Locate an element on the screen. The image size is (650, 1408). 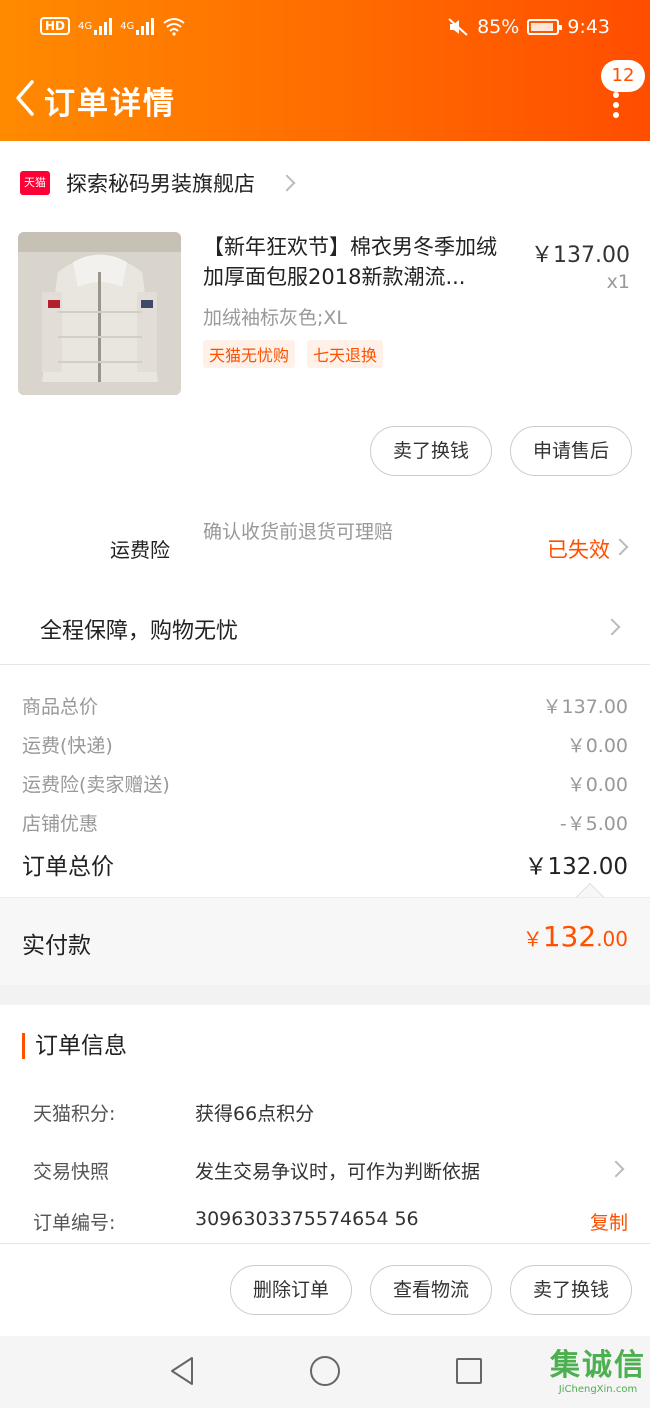
service-tags: 天猫无忧购 七天退换 is located at coordinates (293, 354).